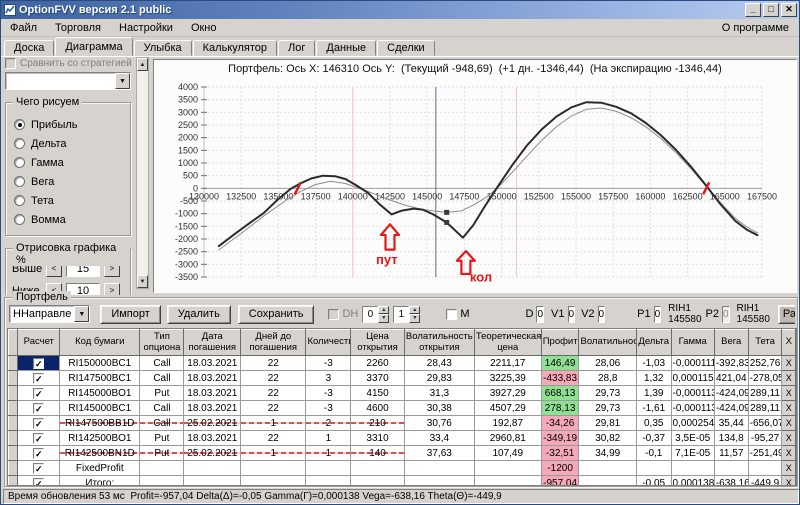 Image resolution: width=800 pixels, height=505 pixels. What do you see at coordinates (765, 378) in the screenshot?
I see `cell-theta: -278,05` at bounding box center [765, 378].